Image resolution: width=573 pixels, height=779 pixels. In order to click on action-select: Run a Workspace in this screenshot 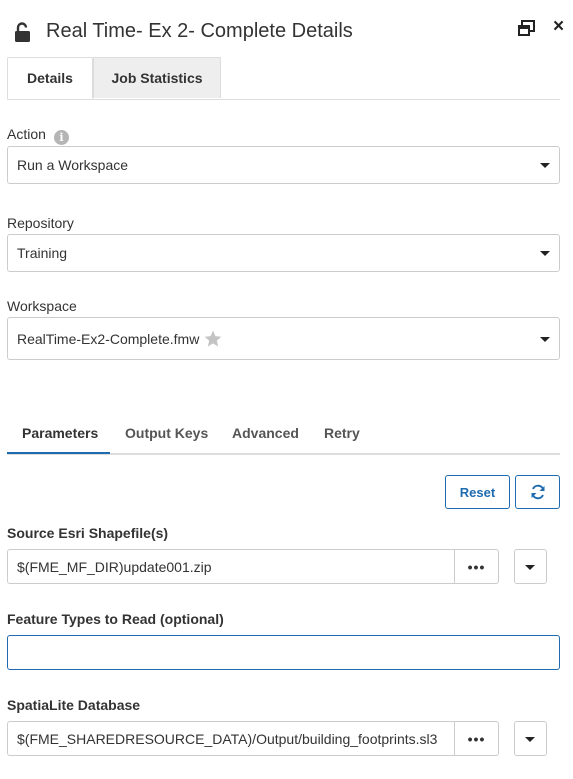, I will do `click(283, 165)`.